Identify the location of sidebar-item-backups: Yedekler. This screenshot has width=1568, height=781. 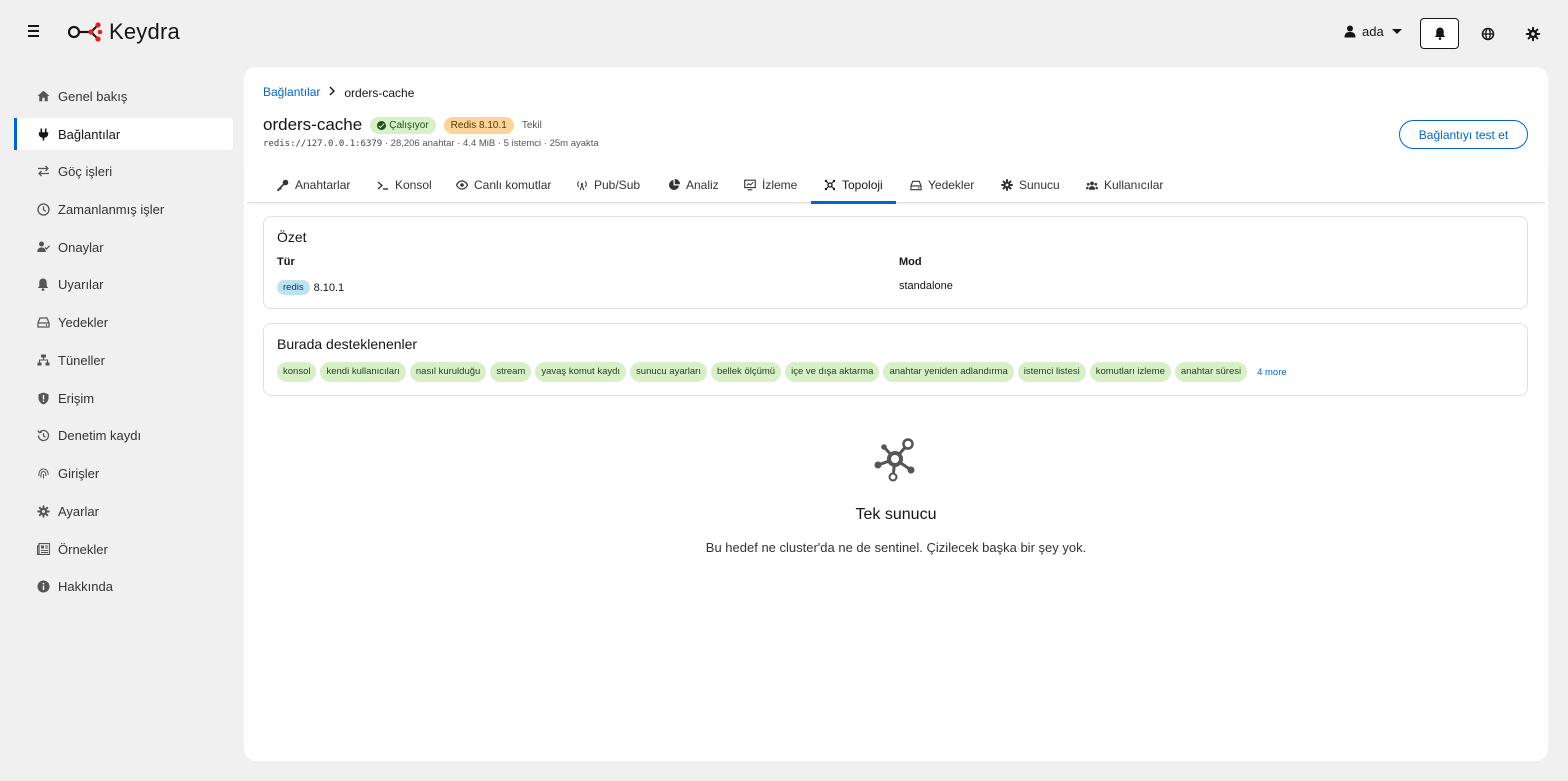
(123, 322).